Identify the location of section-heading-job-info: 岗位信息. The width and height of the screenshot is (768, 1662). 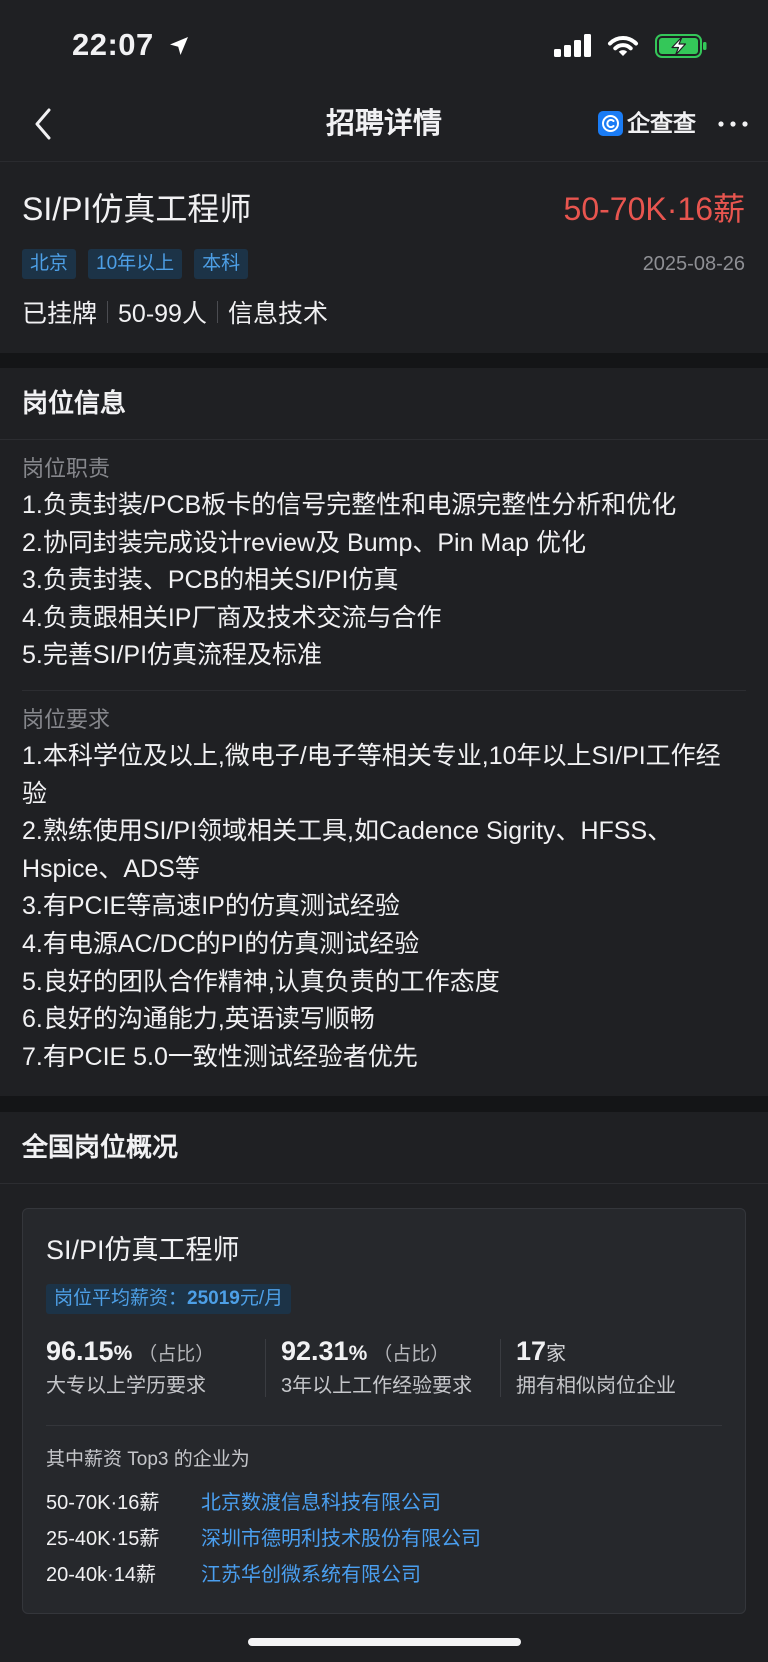
(384, 404).